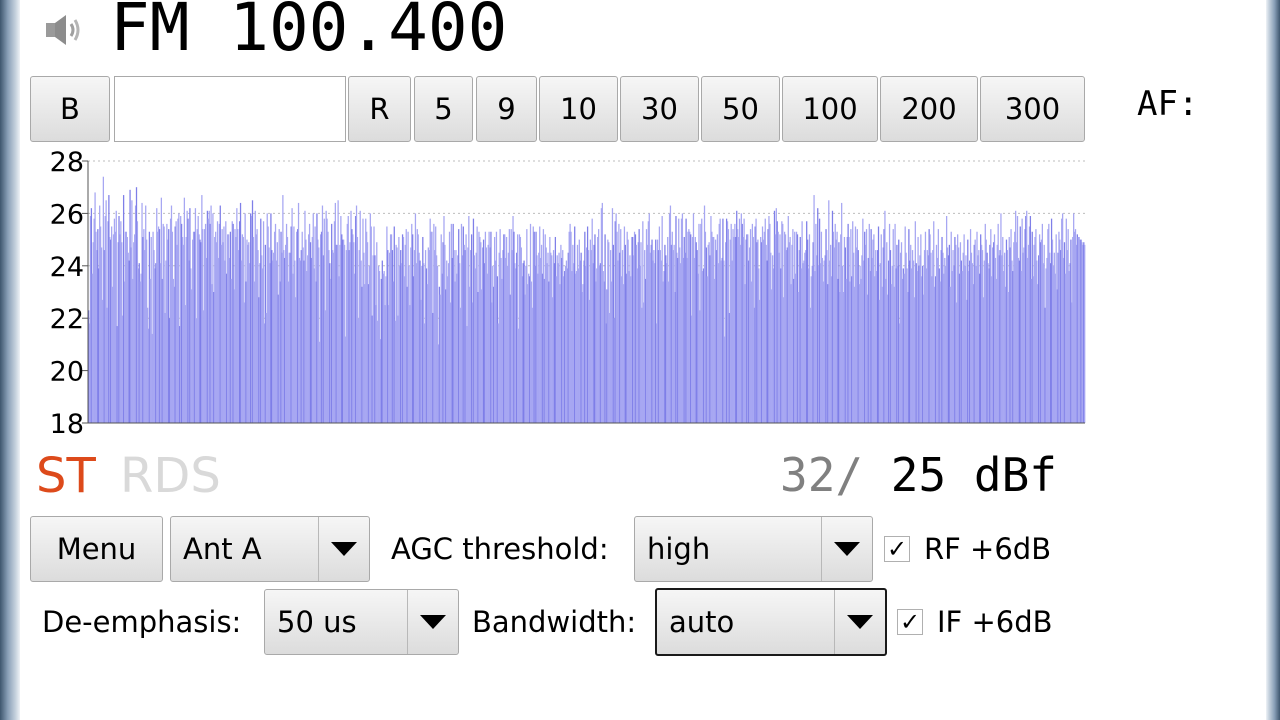 The width and height of the screenshot is (1280, 720). I want to click on if-6db-label: IF +6dB, so click(995, 622).